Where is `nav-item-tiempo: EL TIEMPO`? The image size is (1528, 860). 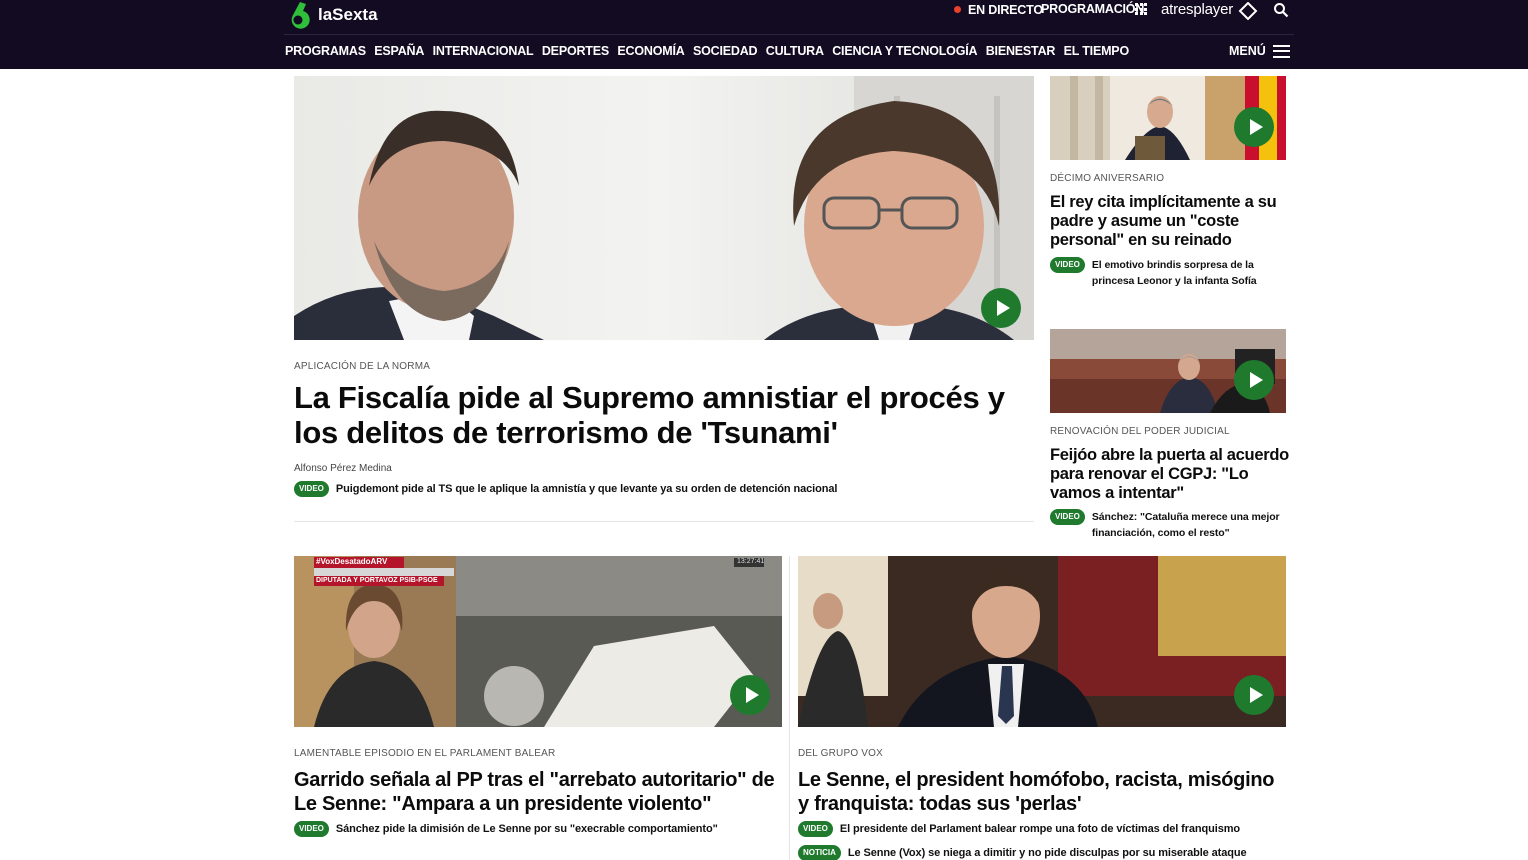
nav-item-tiempo: EL TIEMPO is located at coordinates (1097, 51).